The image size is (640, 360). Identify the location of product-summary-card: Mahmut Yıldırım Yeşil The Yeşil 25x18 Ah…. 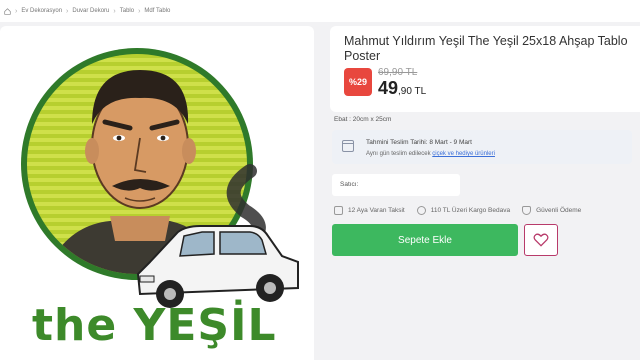
(485, 69).